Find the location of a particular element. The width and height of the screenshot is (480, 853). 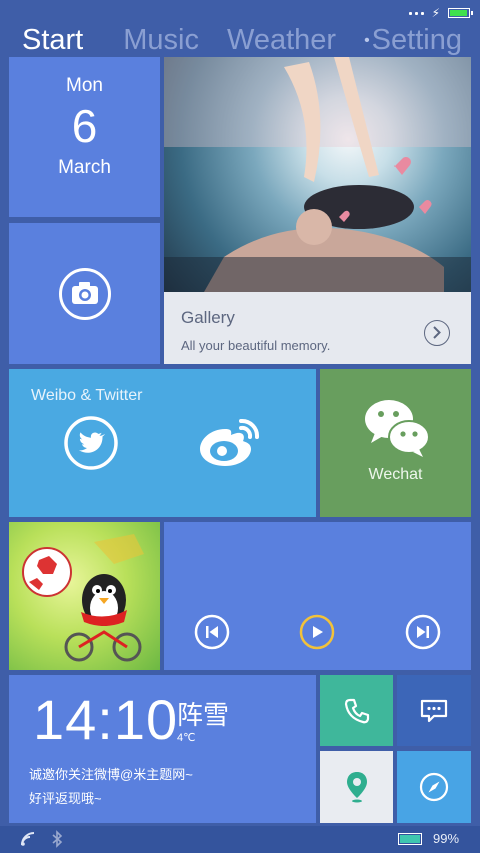

bottom-status-bar: 99% is located at coordinates (240, 839).